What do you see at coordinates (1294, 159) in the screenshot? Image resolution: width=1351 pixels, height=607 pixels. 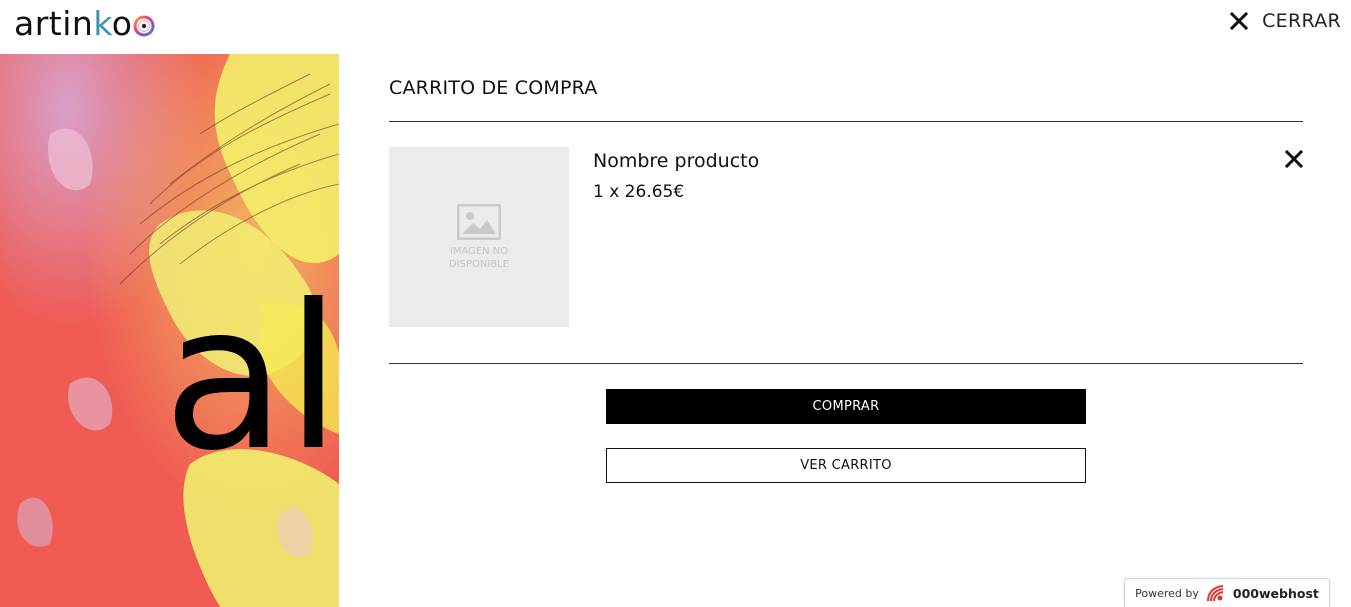 I see `remove-item-icon` at bounding box center [1294, 159].